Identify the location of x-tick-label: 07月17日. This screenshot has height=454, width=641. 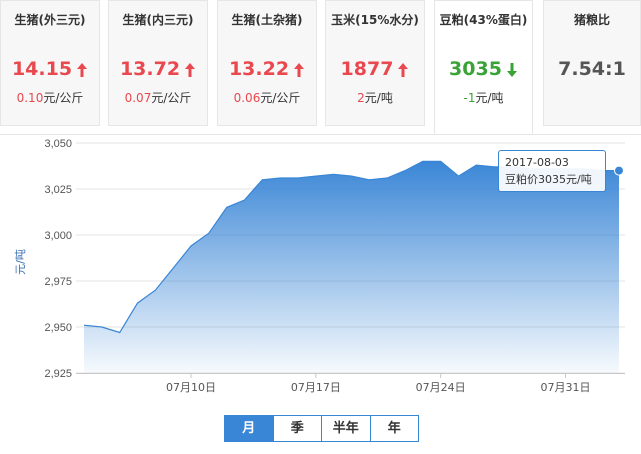
(316, 387).